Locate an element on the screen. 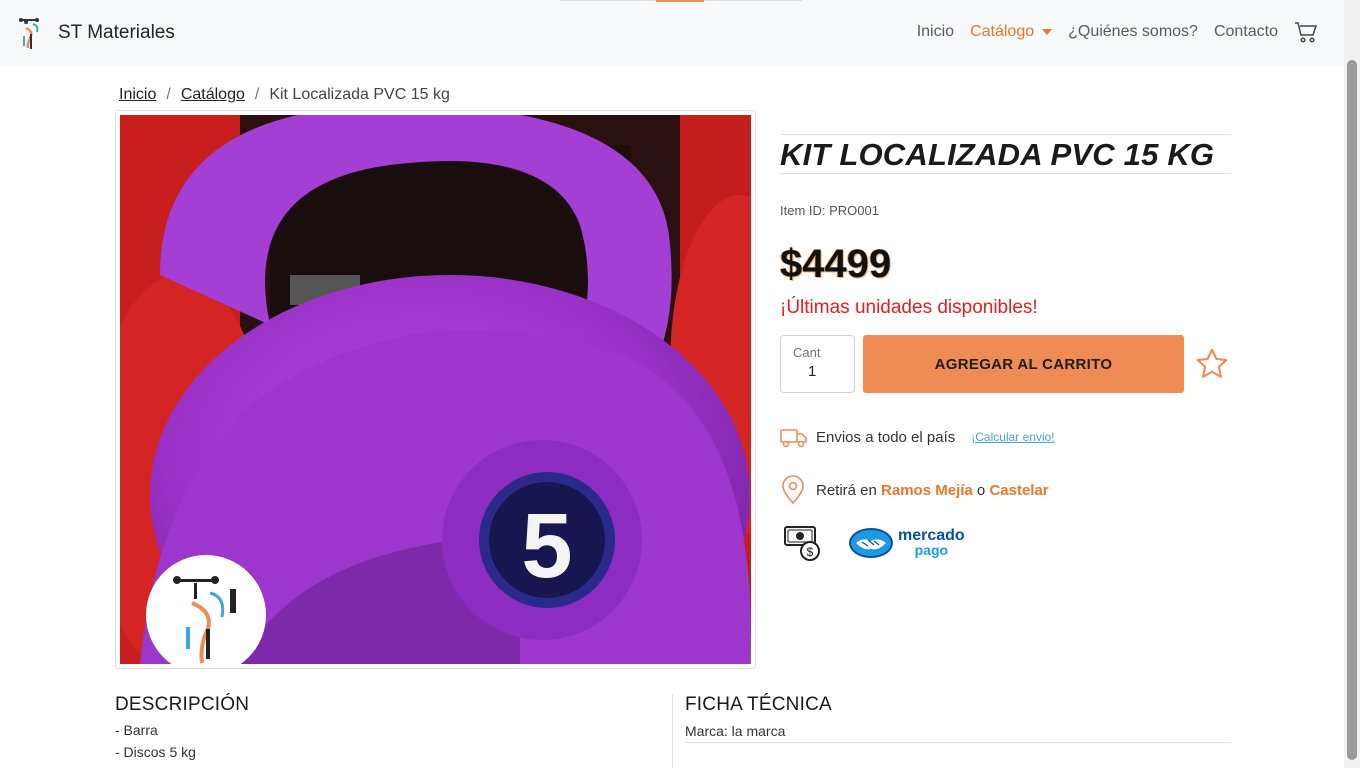 The width and height of the screenshot is (1360, 768). page-scrollbar is located at coordinates (1352, 384).